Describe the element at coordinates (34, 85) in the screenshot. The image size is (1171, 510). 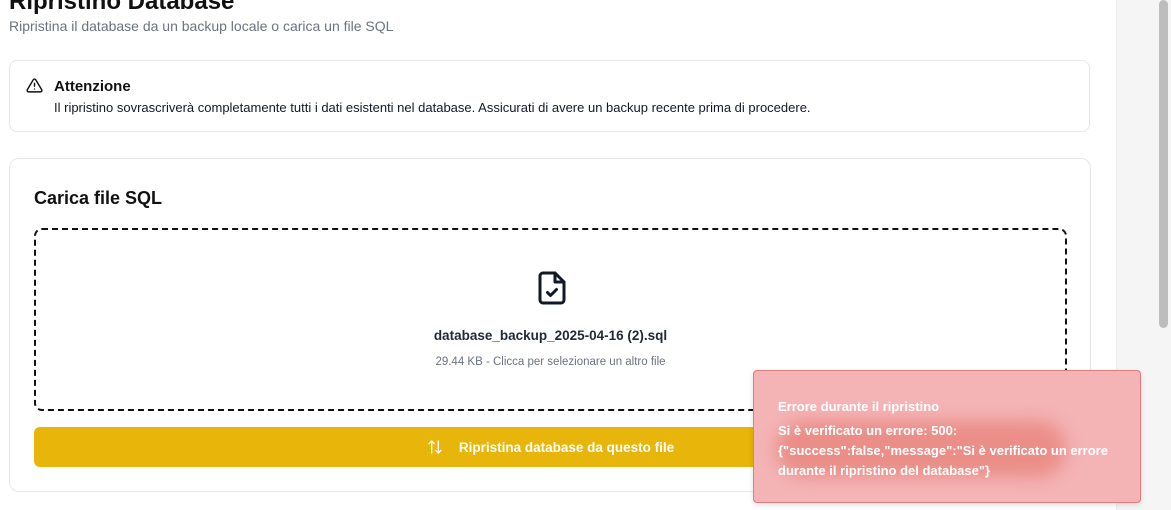
I see `warning-triangle-icon` at that location.